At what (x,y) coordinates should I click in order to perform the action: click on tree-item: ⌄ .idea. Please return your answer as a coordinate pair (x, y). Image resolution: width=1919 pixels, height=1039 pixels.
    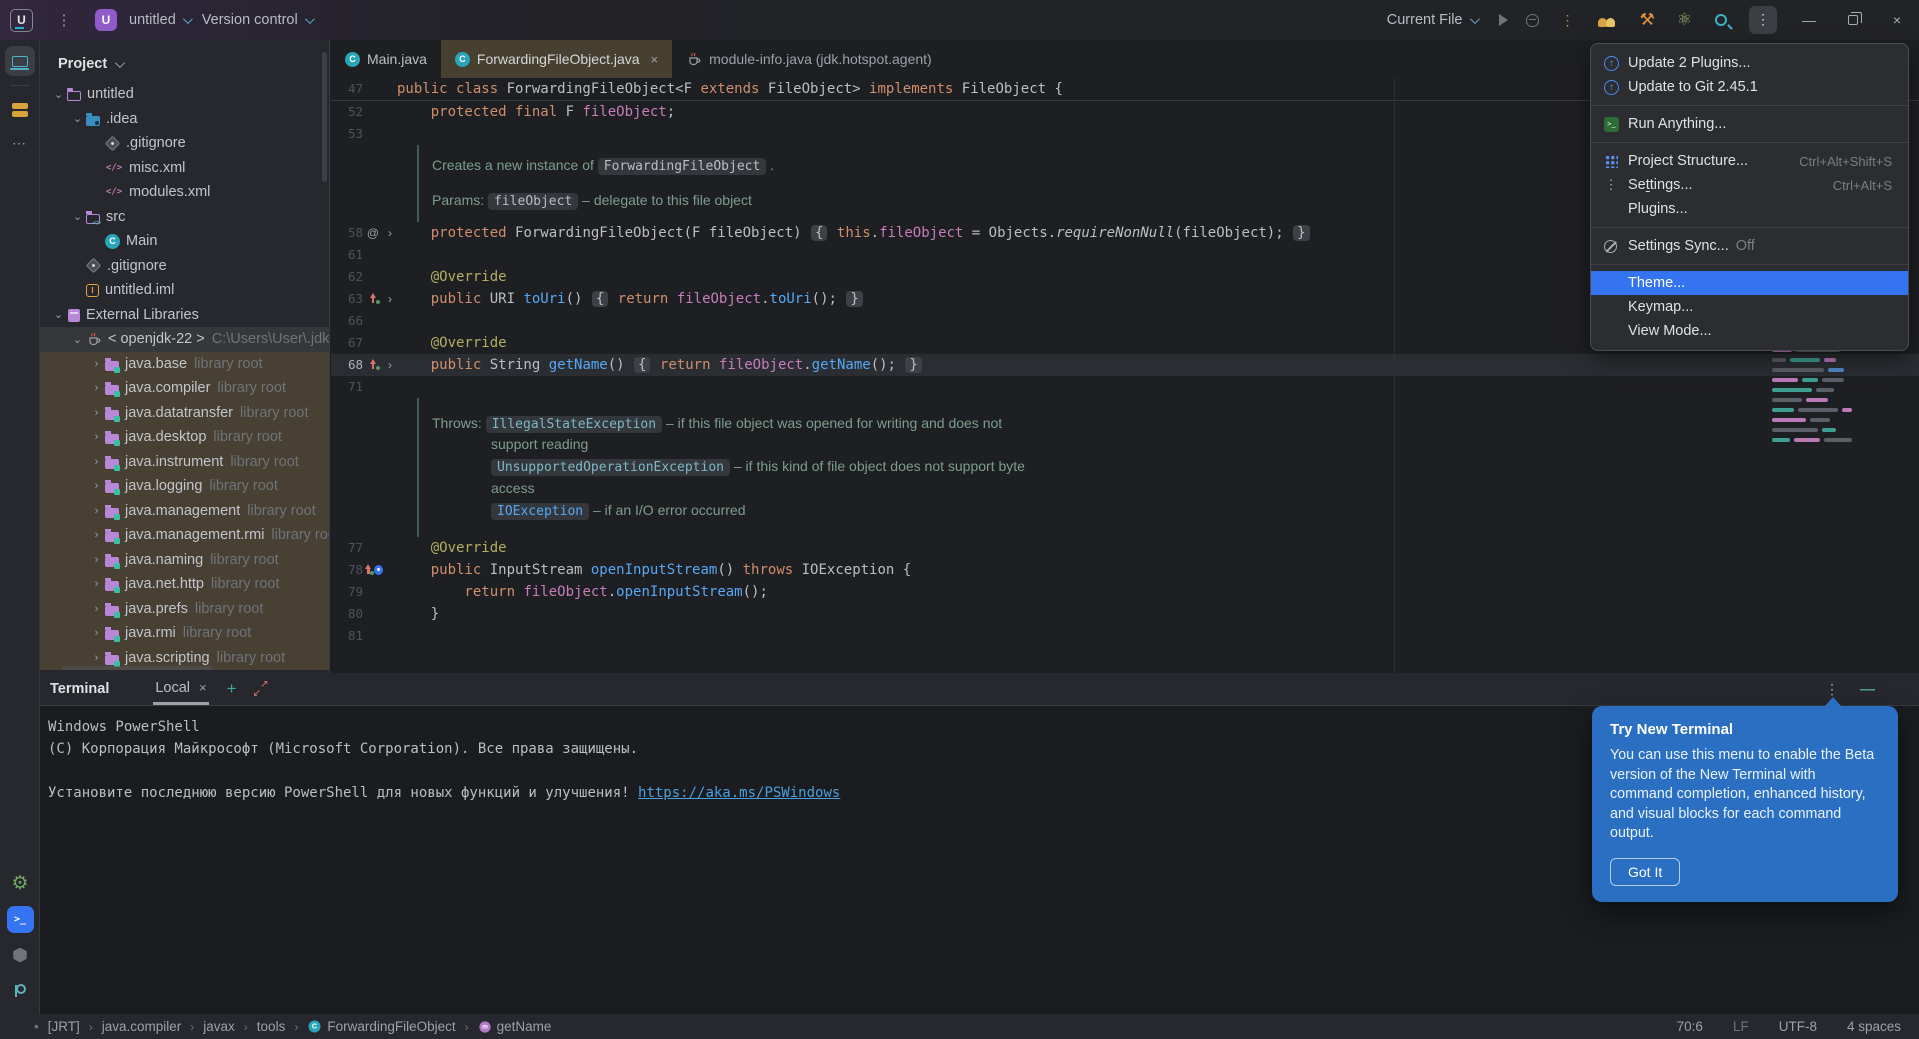
    Looking at the image, I should click on (184, 119).